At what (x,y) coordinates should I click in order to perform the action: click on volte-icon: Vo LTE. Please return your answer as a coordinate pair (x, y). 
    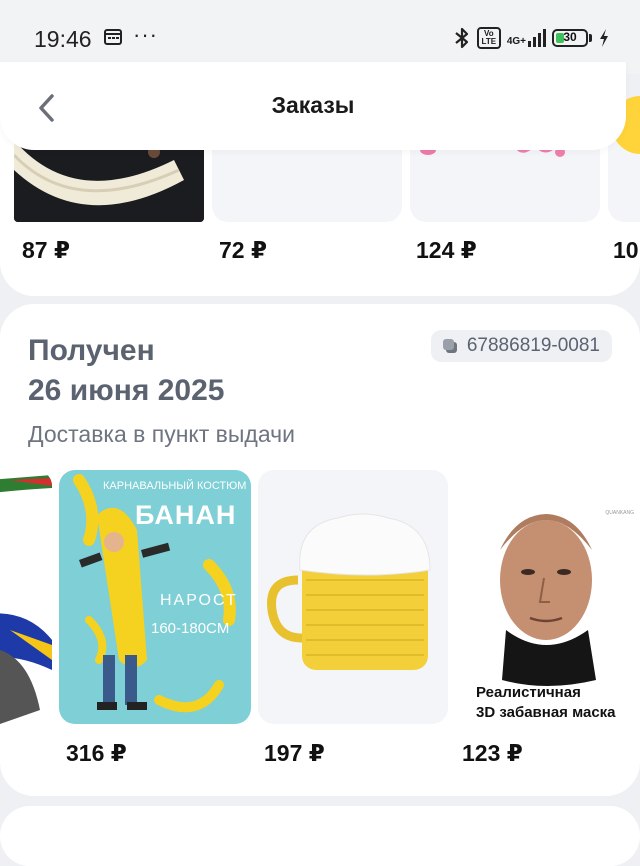
    Looking at the image, I should click on (488, 38).